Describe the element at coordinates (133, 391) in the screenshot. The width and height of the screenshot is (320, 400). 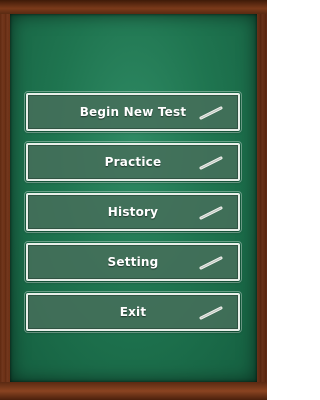
I see `frame-bottom-edge` at that location.